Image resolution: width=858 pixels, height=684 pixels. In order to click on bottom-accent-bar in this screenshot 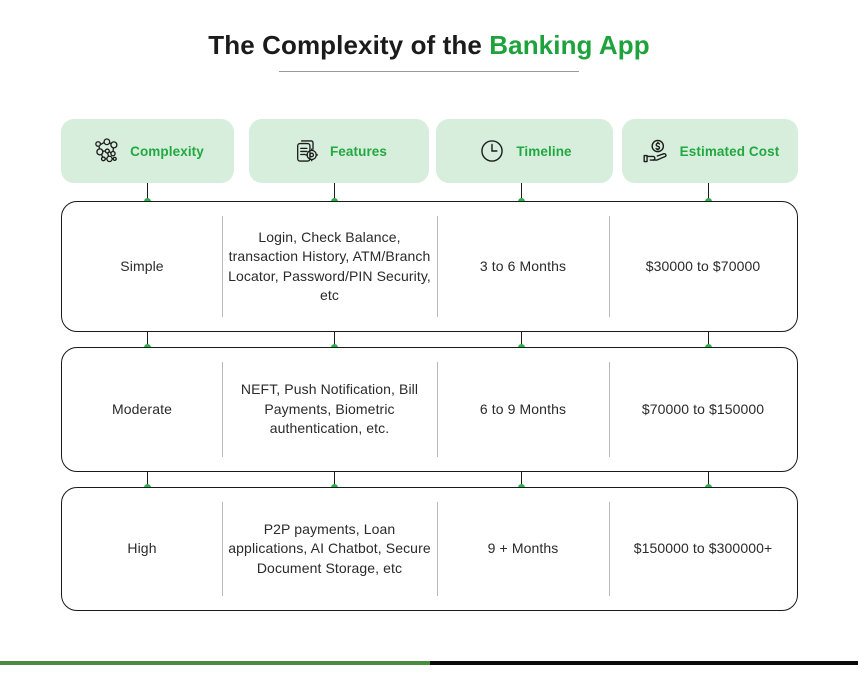, I will do `click(429, 663)`.